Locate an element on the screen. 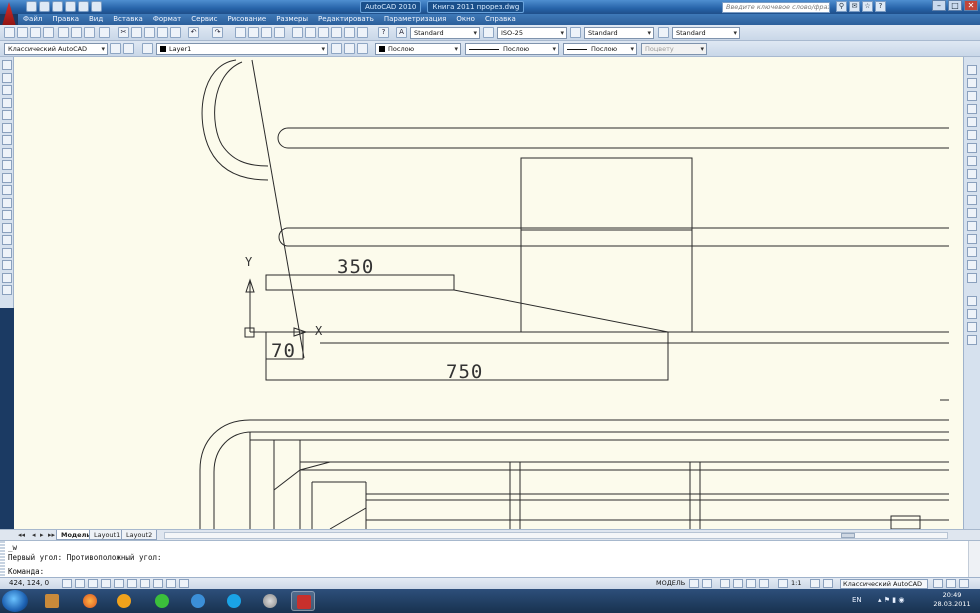  horizontal-scrollbar is located at coordinates (556, 535).